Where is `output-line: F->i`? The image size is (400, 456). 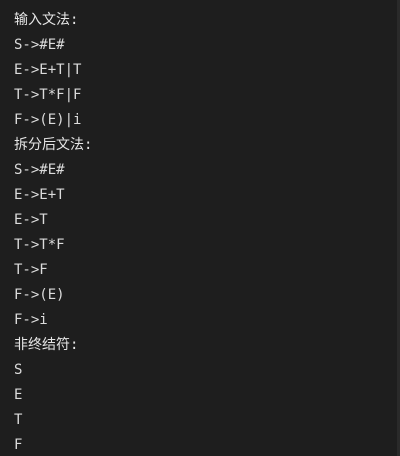 output-line: F->i is located at coordinates (31, 320).